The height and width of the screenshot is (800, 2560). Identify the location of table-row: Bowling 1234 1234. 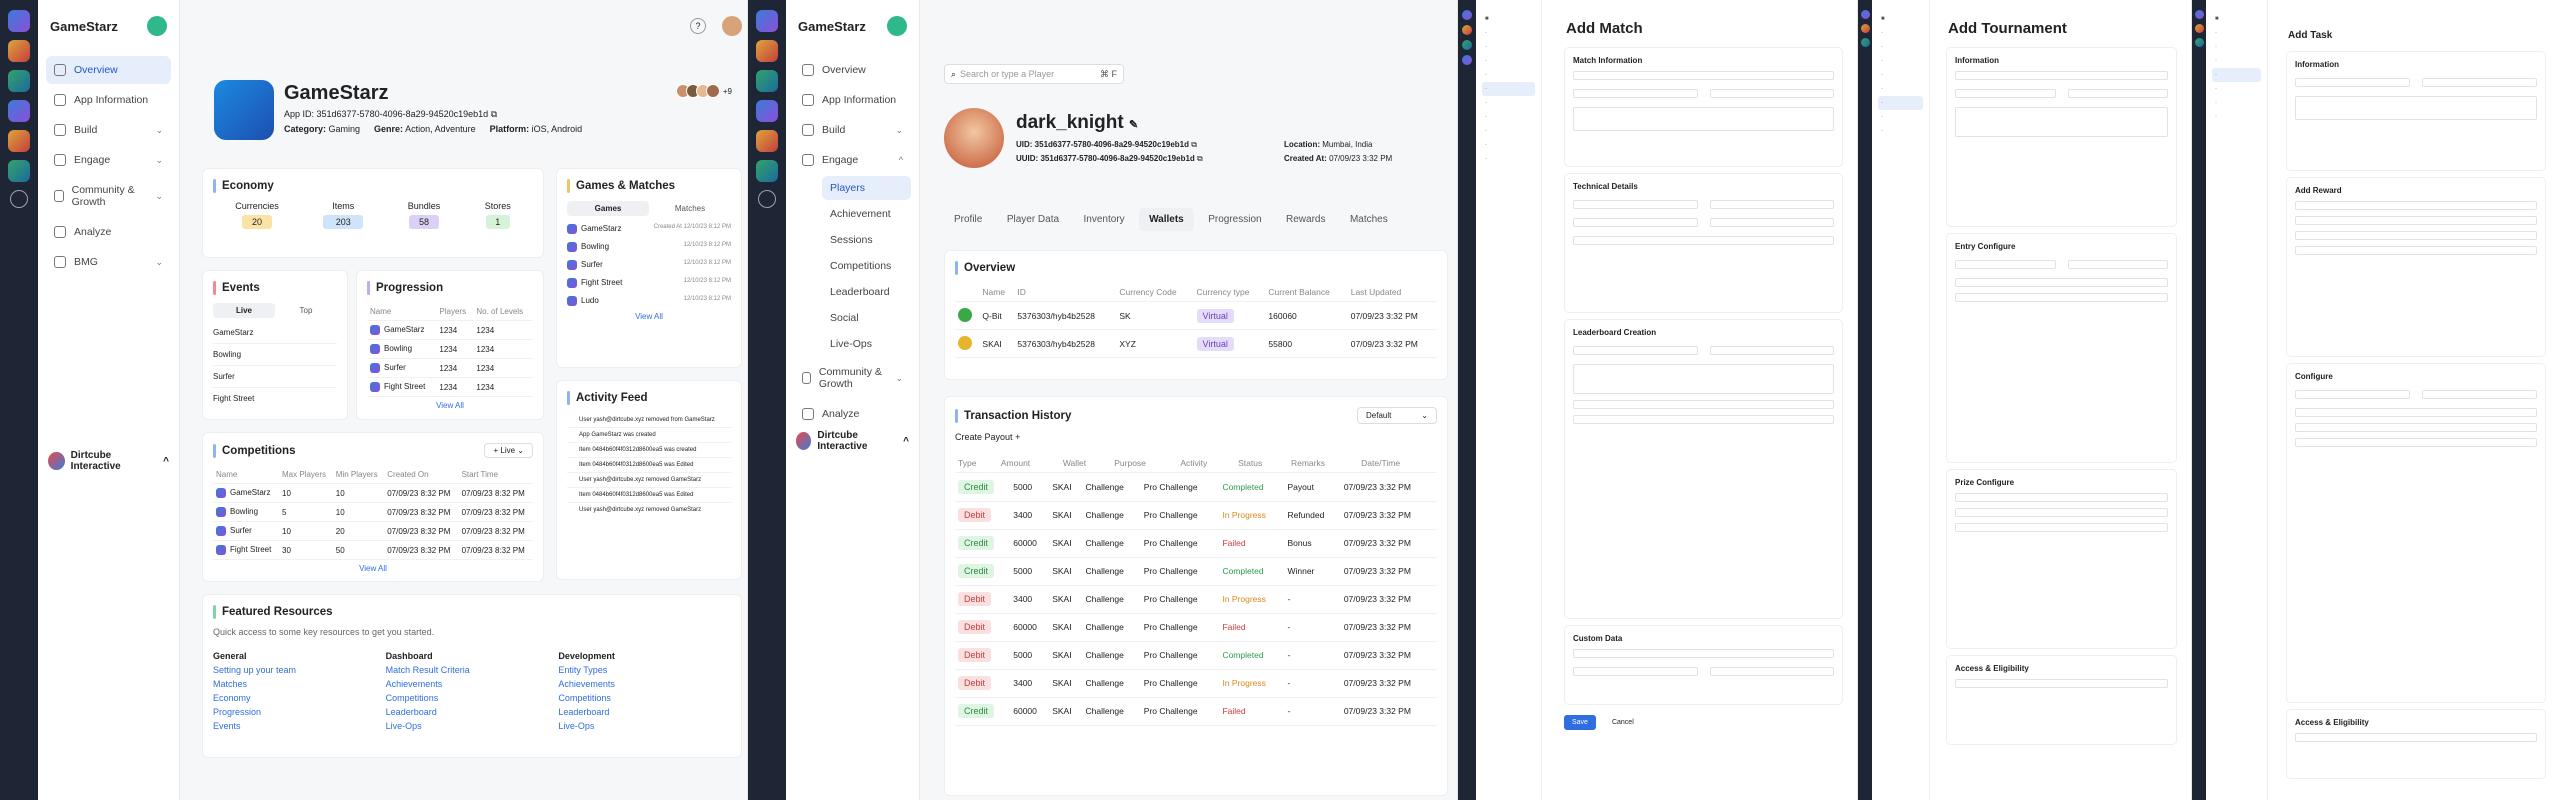
(450, 349).